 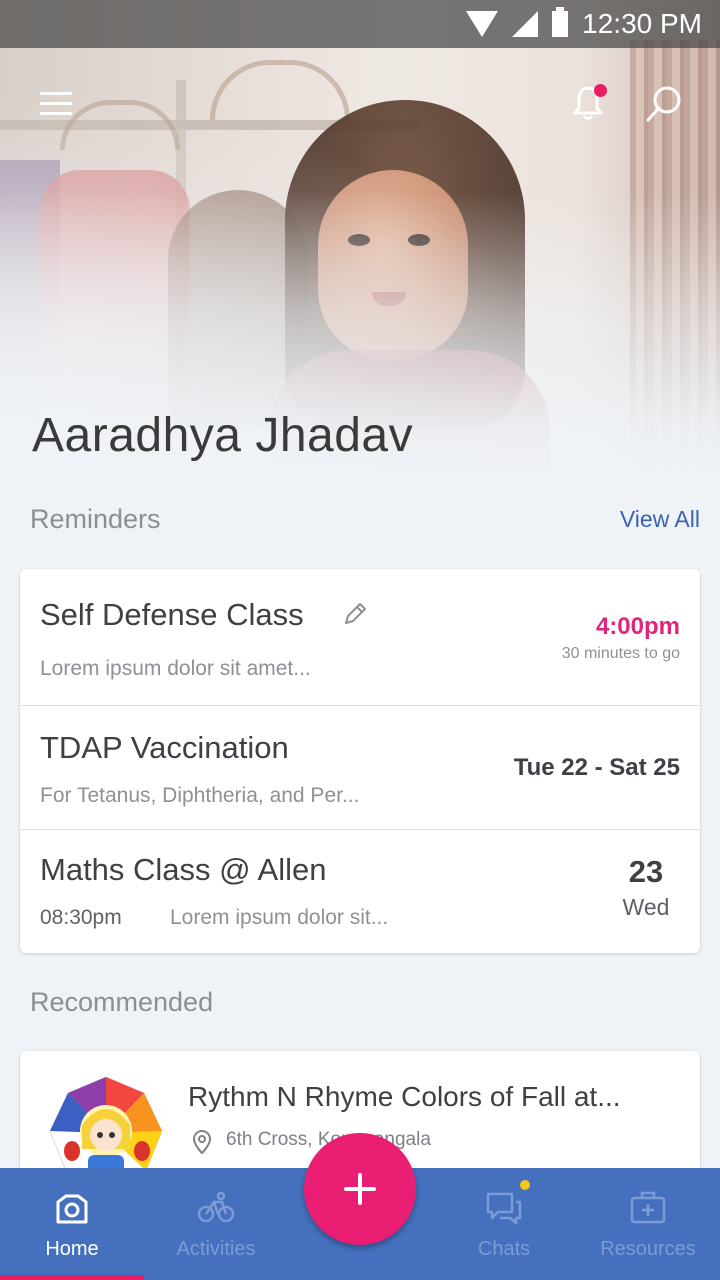 I want to click on view-all-link: View All, so click(x=660, y=519).